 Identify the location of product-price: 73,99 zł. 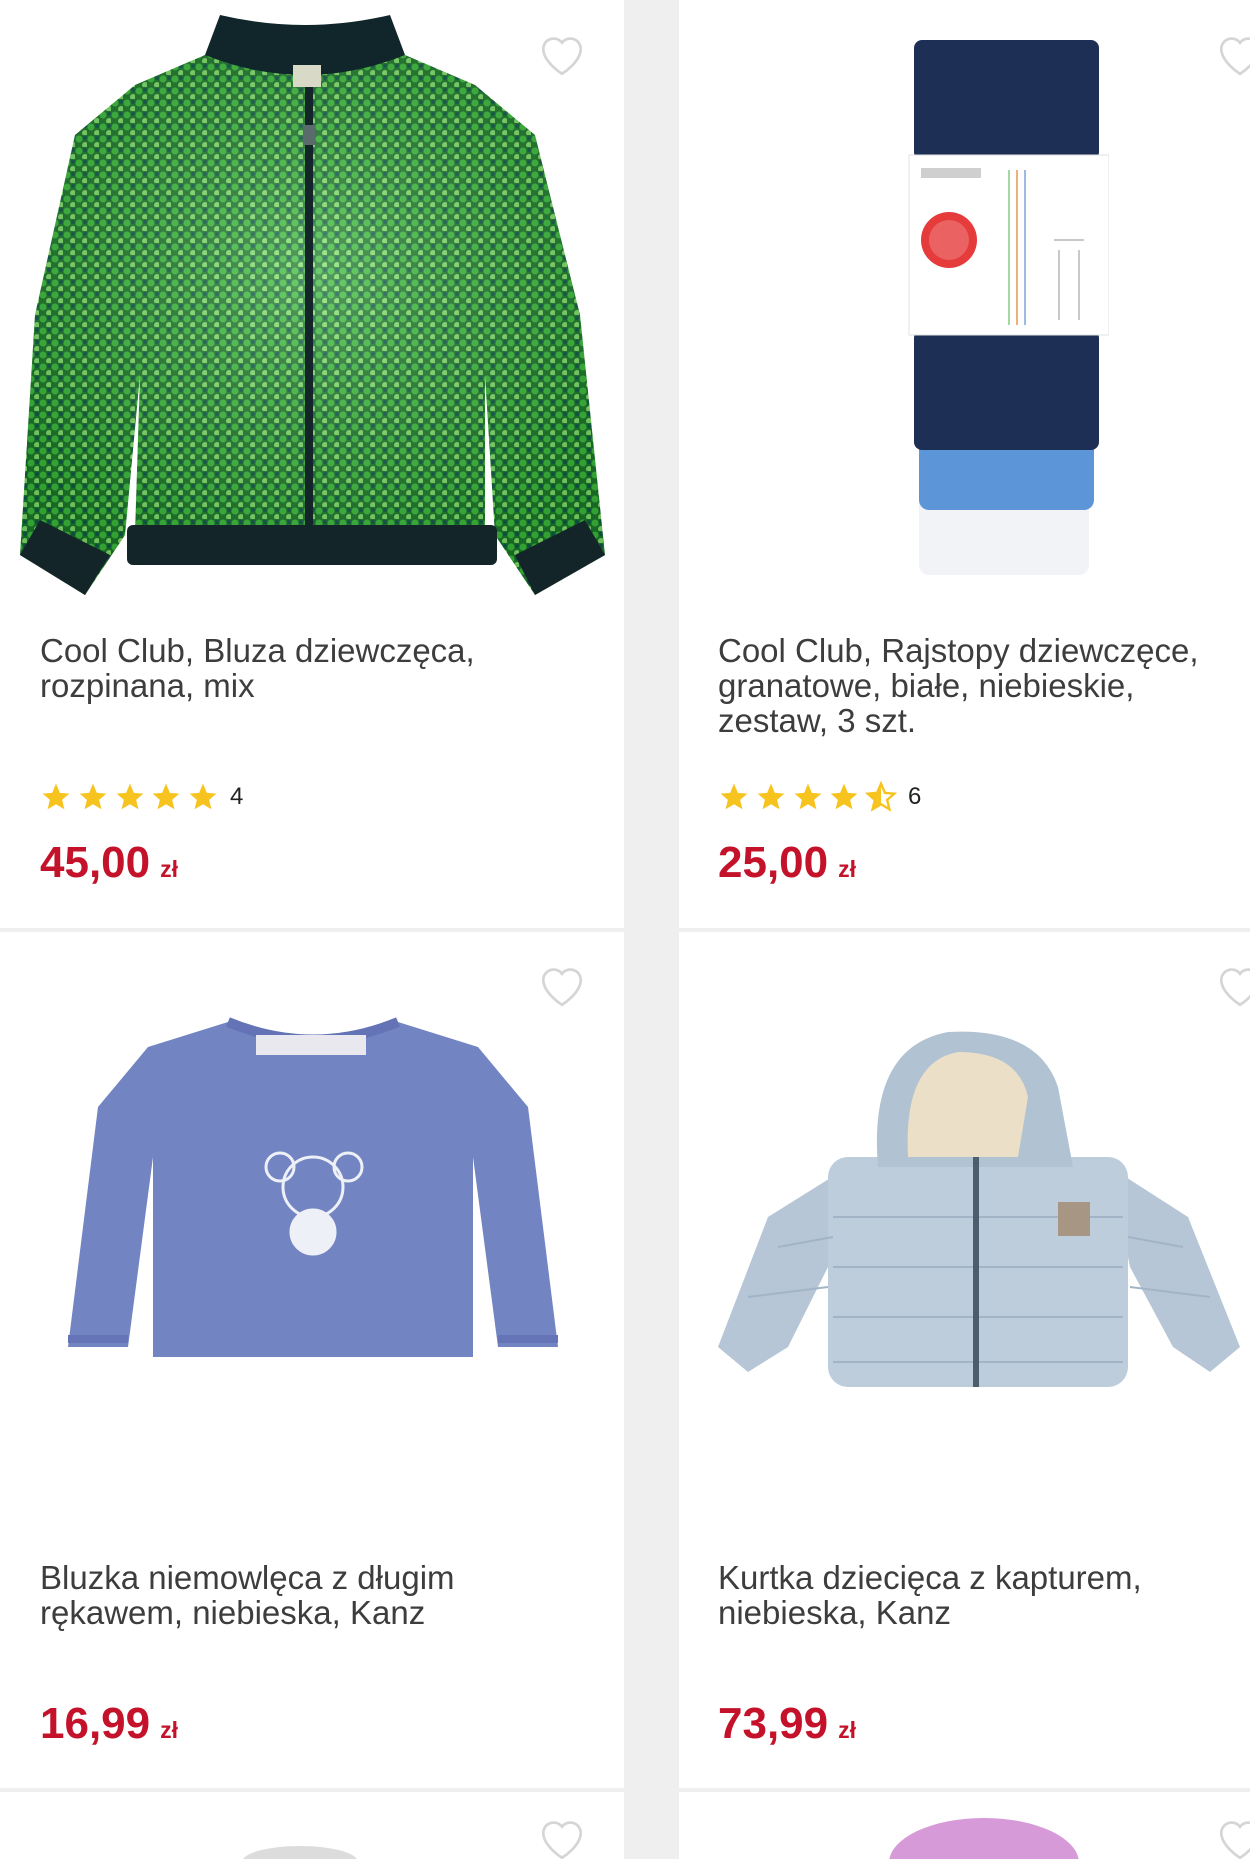
(787, 1724).